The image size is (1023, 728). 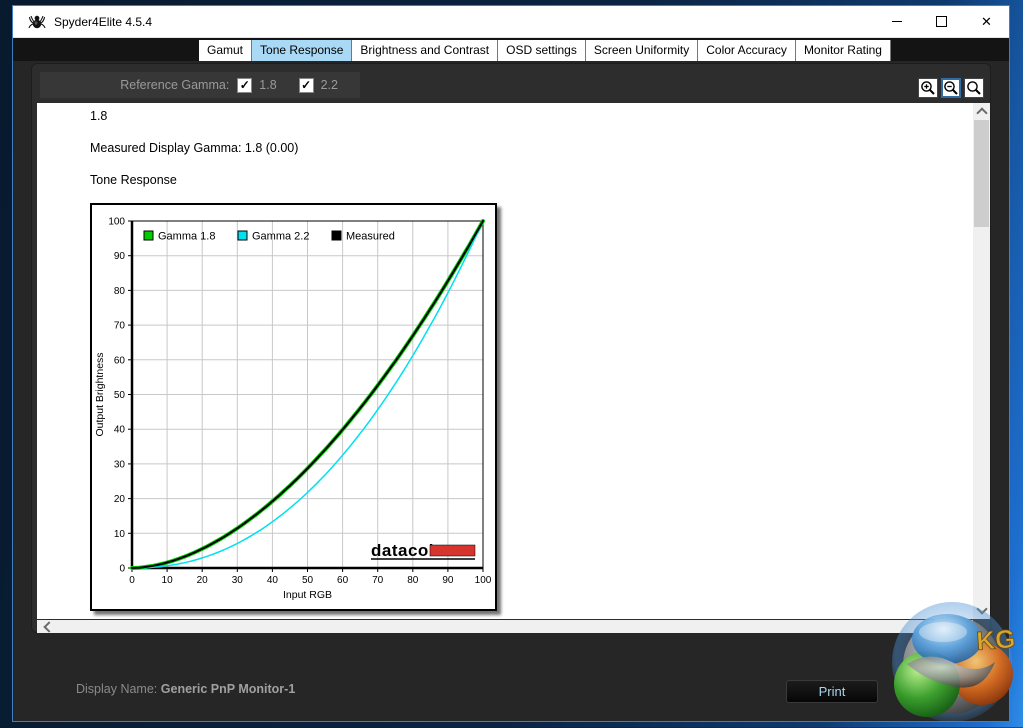 What do you see at coordinates (268, 85) in the screenshot?
I see `gamma-1.8-checkbox-label: 1.8` at bounding box center [268, 85].